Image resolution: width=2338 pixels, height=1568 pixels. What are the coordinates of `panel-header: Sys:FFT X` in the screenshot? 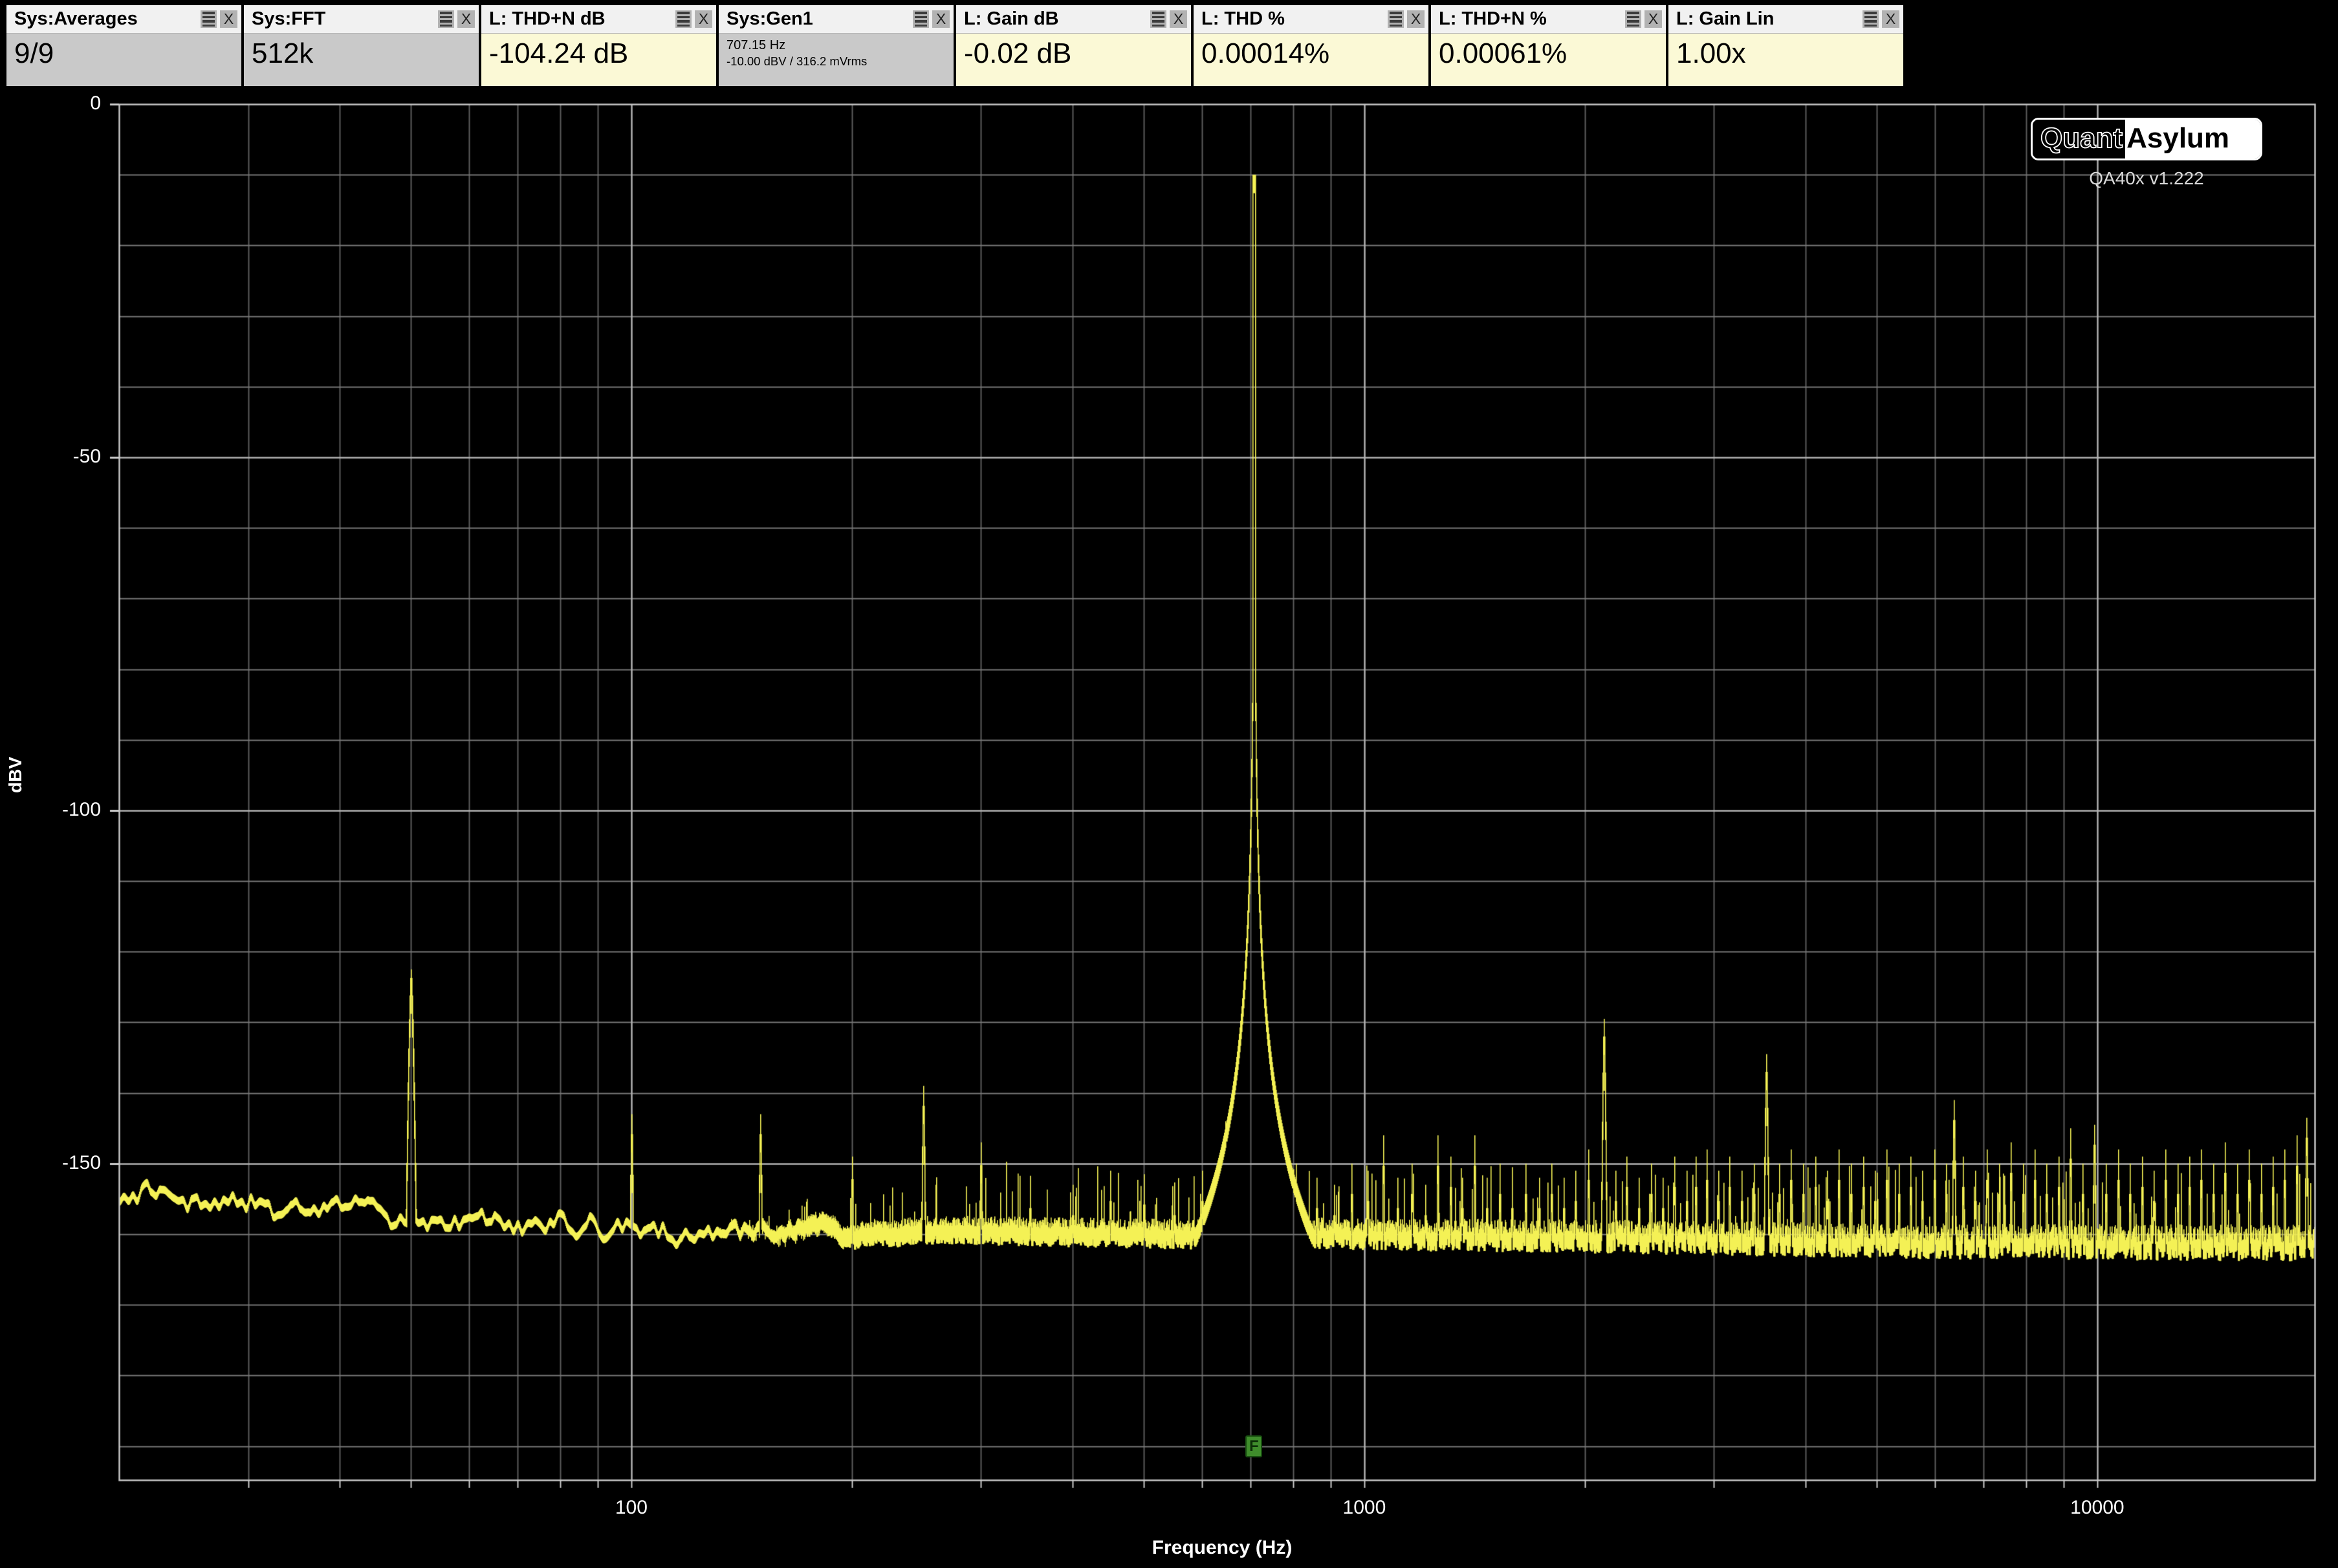 It's located at (362, 19).